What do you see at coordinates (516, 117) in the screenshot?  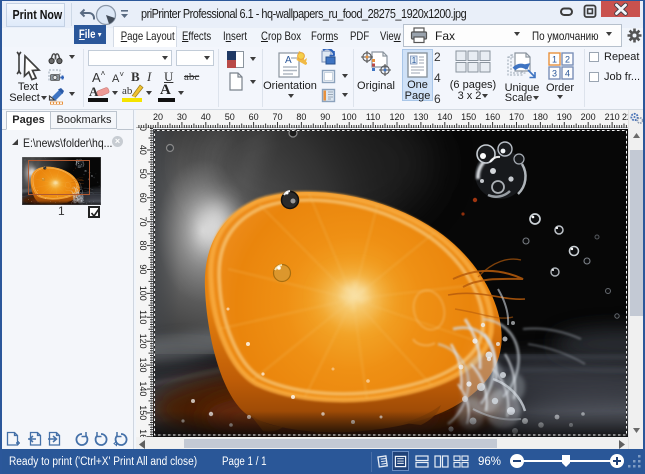 I see `svg-text: 170` at bounding box center [516, 117].